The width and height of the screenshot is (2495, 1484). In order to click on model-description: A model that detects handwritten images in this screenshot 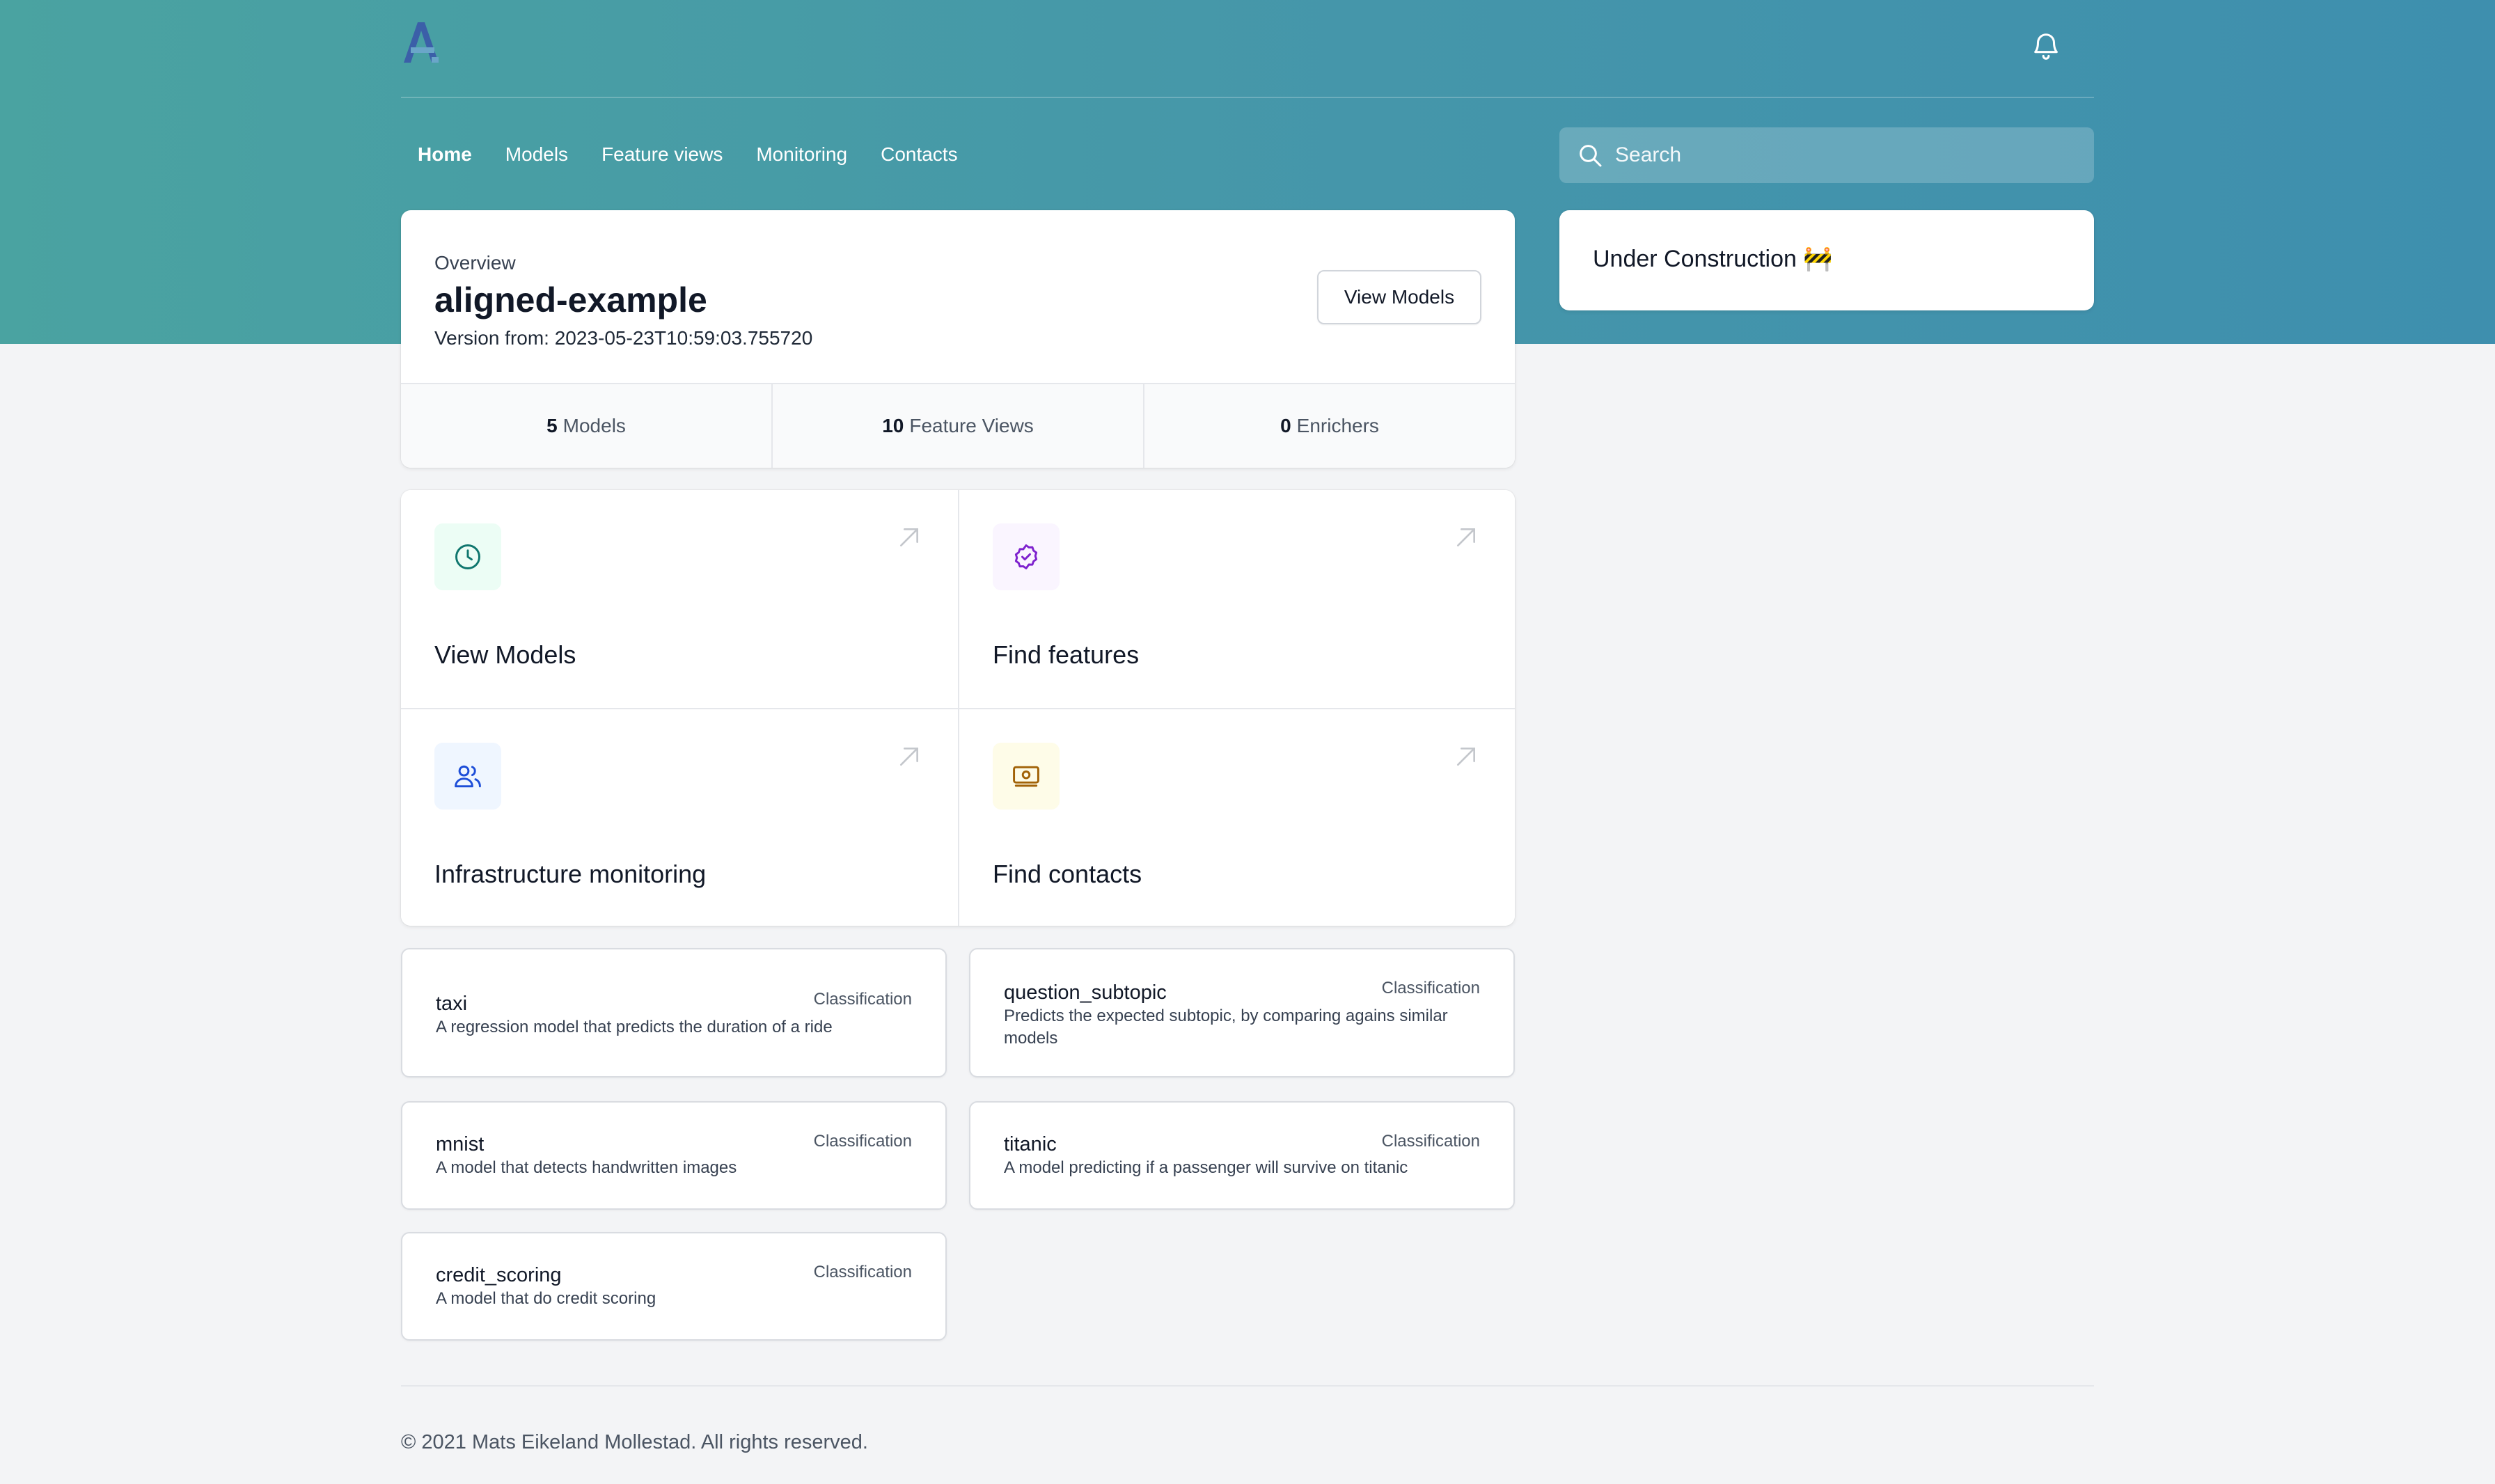, I will do `click(586, 1167)`.